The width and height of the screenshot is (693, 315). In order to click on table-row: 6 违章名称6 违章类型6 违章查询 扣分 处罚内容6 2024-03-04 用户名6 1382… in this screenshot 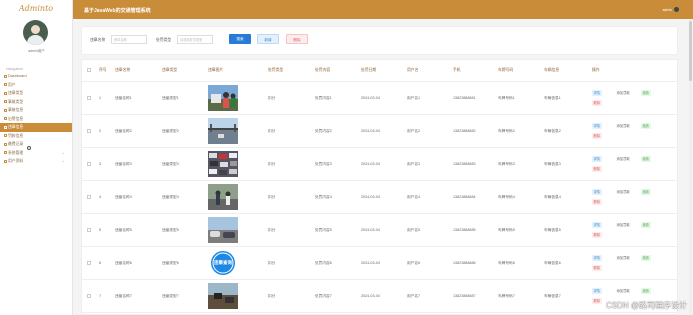, I will do `click(379, 263)`.